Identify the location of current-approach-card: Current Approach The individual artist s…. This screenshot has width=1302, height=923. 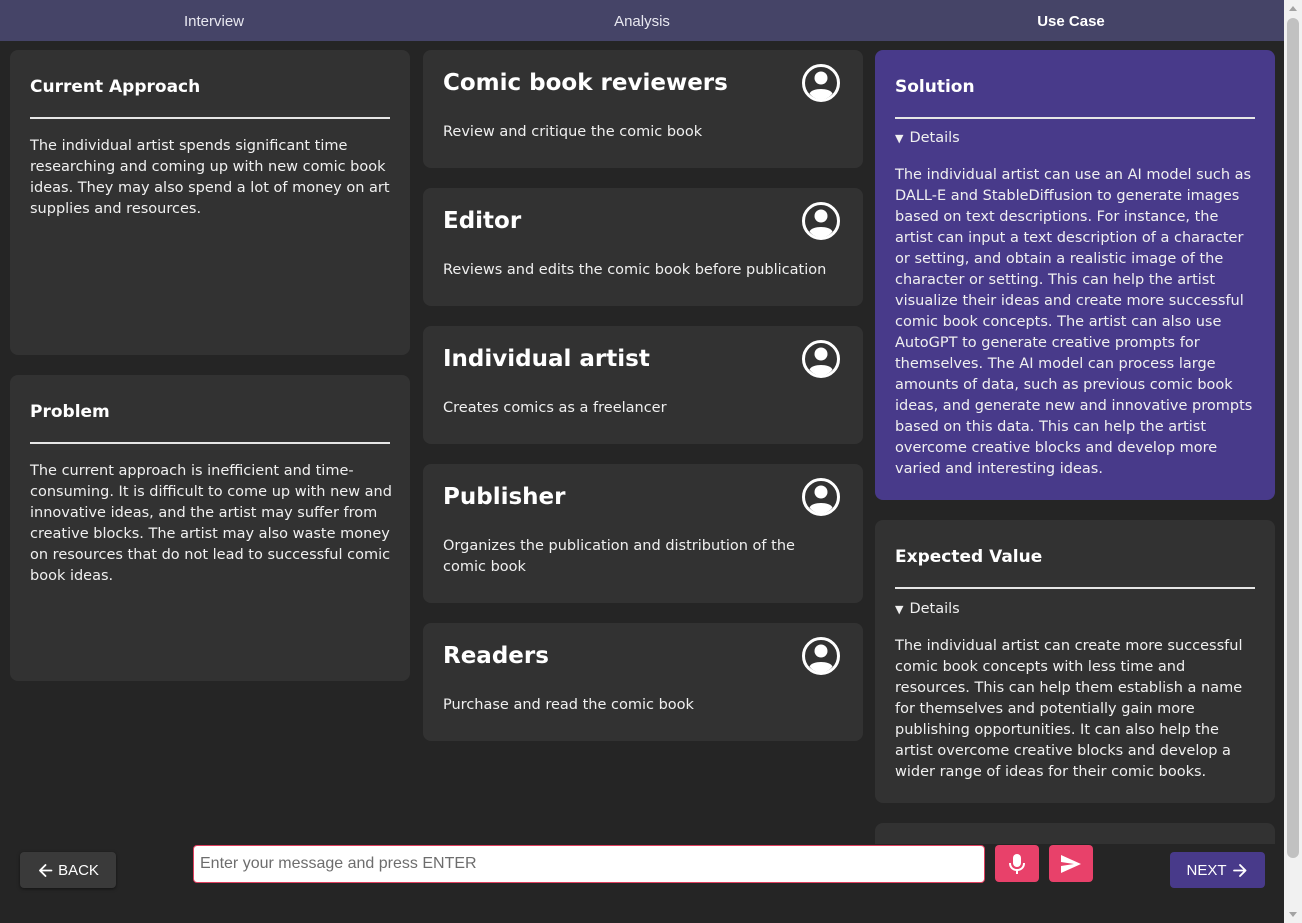
(210, 202).